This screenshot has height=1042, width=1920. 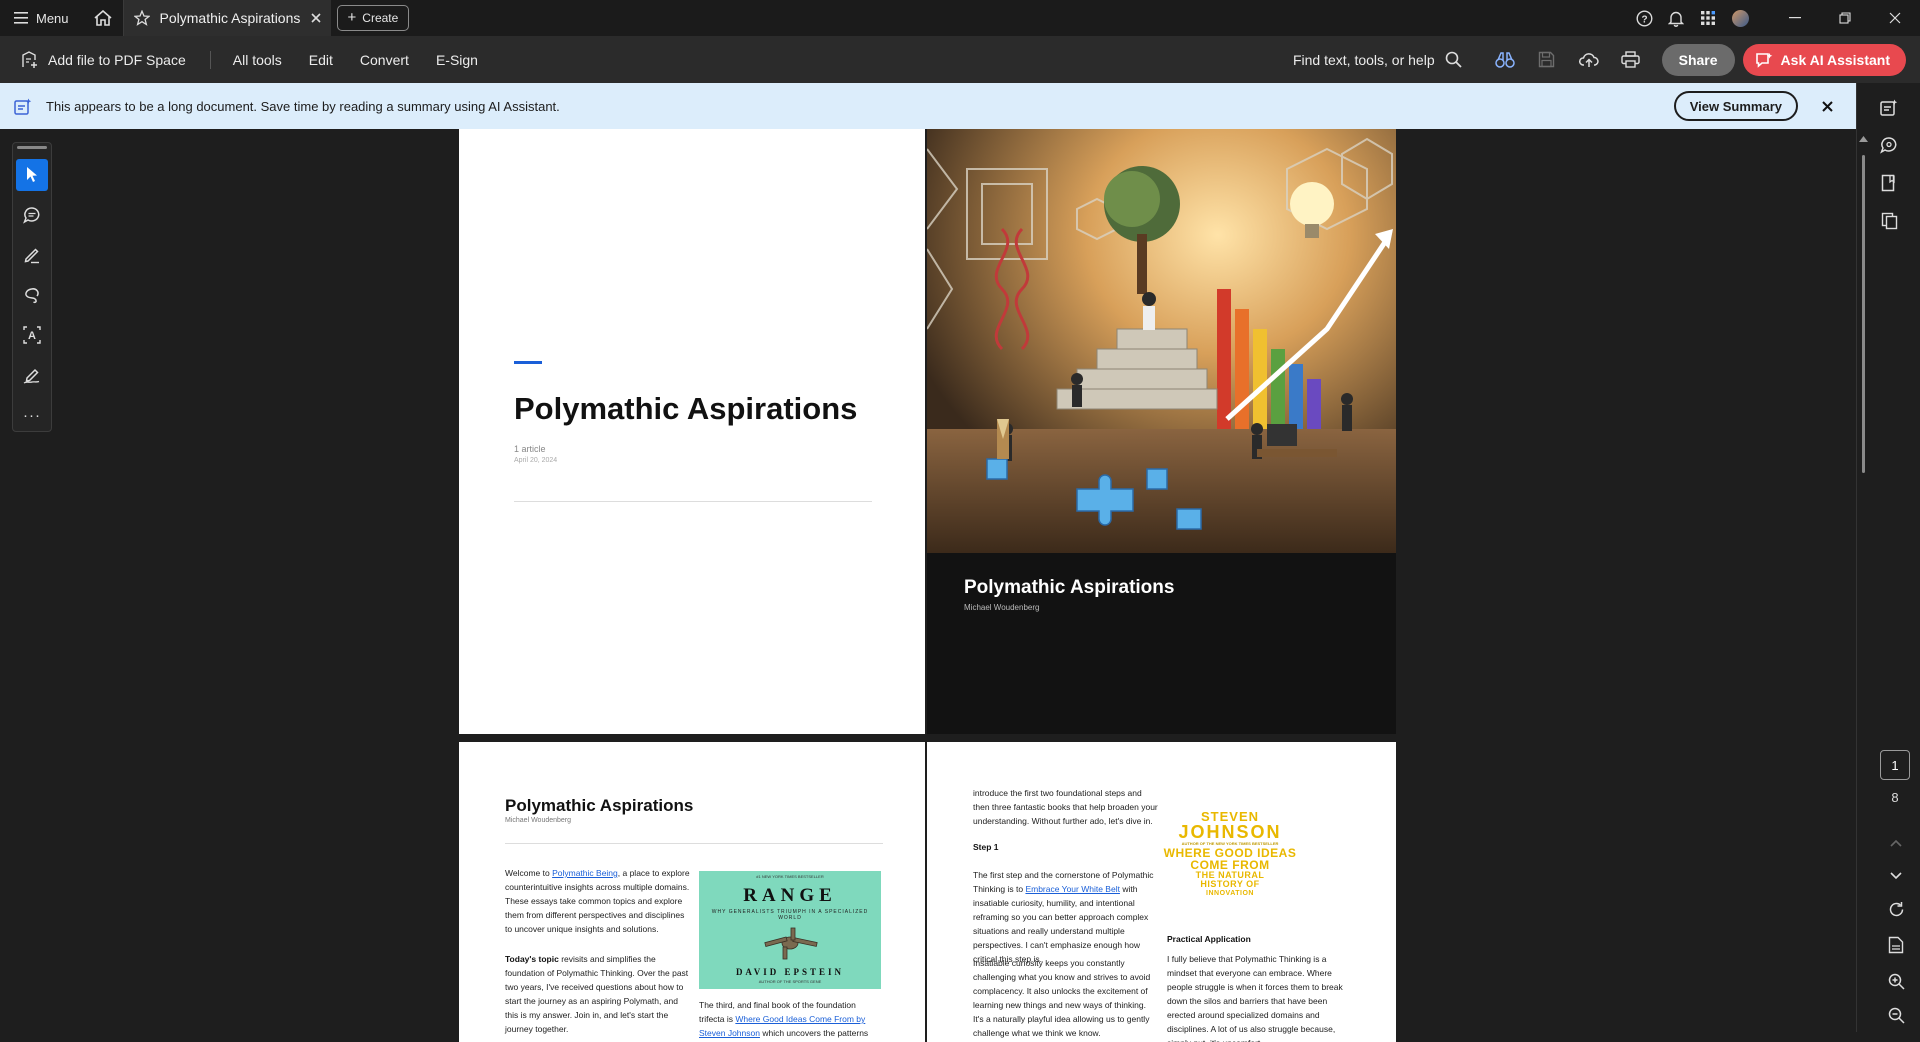 What do you see at coordinates (1589, 59) in the screenshot?
I see `upload-cloud-button` at bounding box center [1589, 59].